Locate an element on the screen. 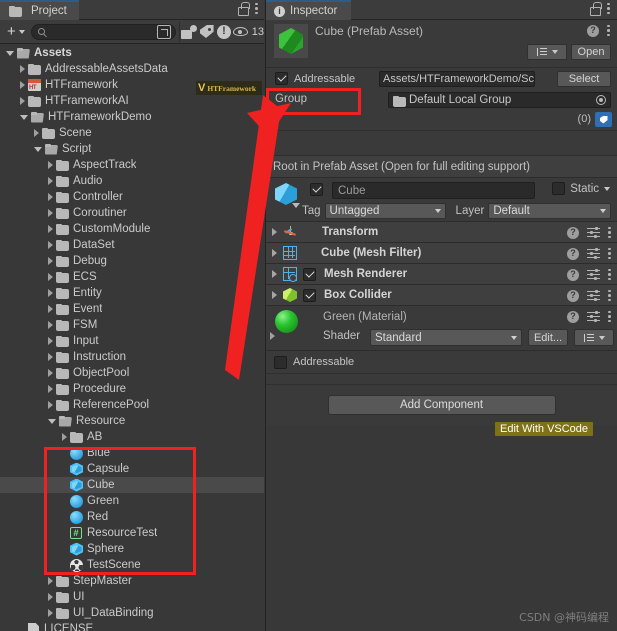 This screenshot has height=631, width=617. tree-item: HTFrameworkAI is located at coordinates (132, 101).